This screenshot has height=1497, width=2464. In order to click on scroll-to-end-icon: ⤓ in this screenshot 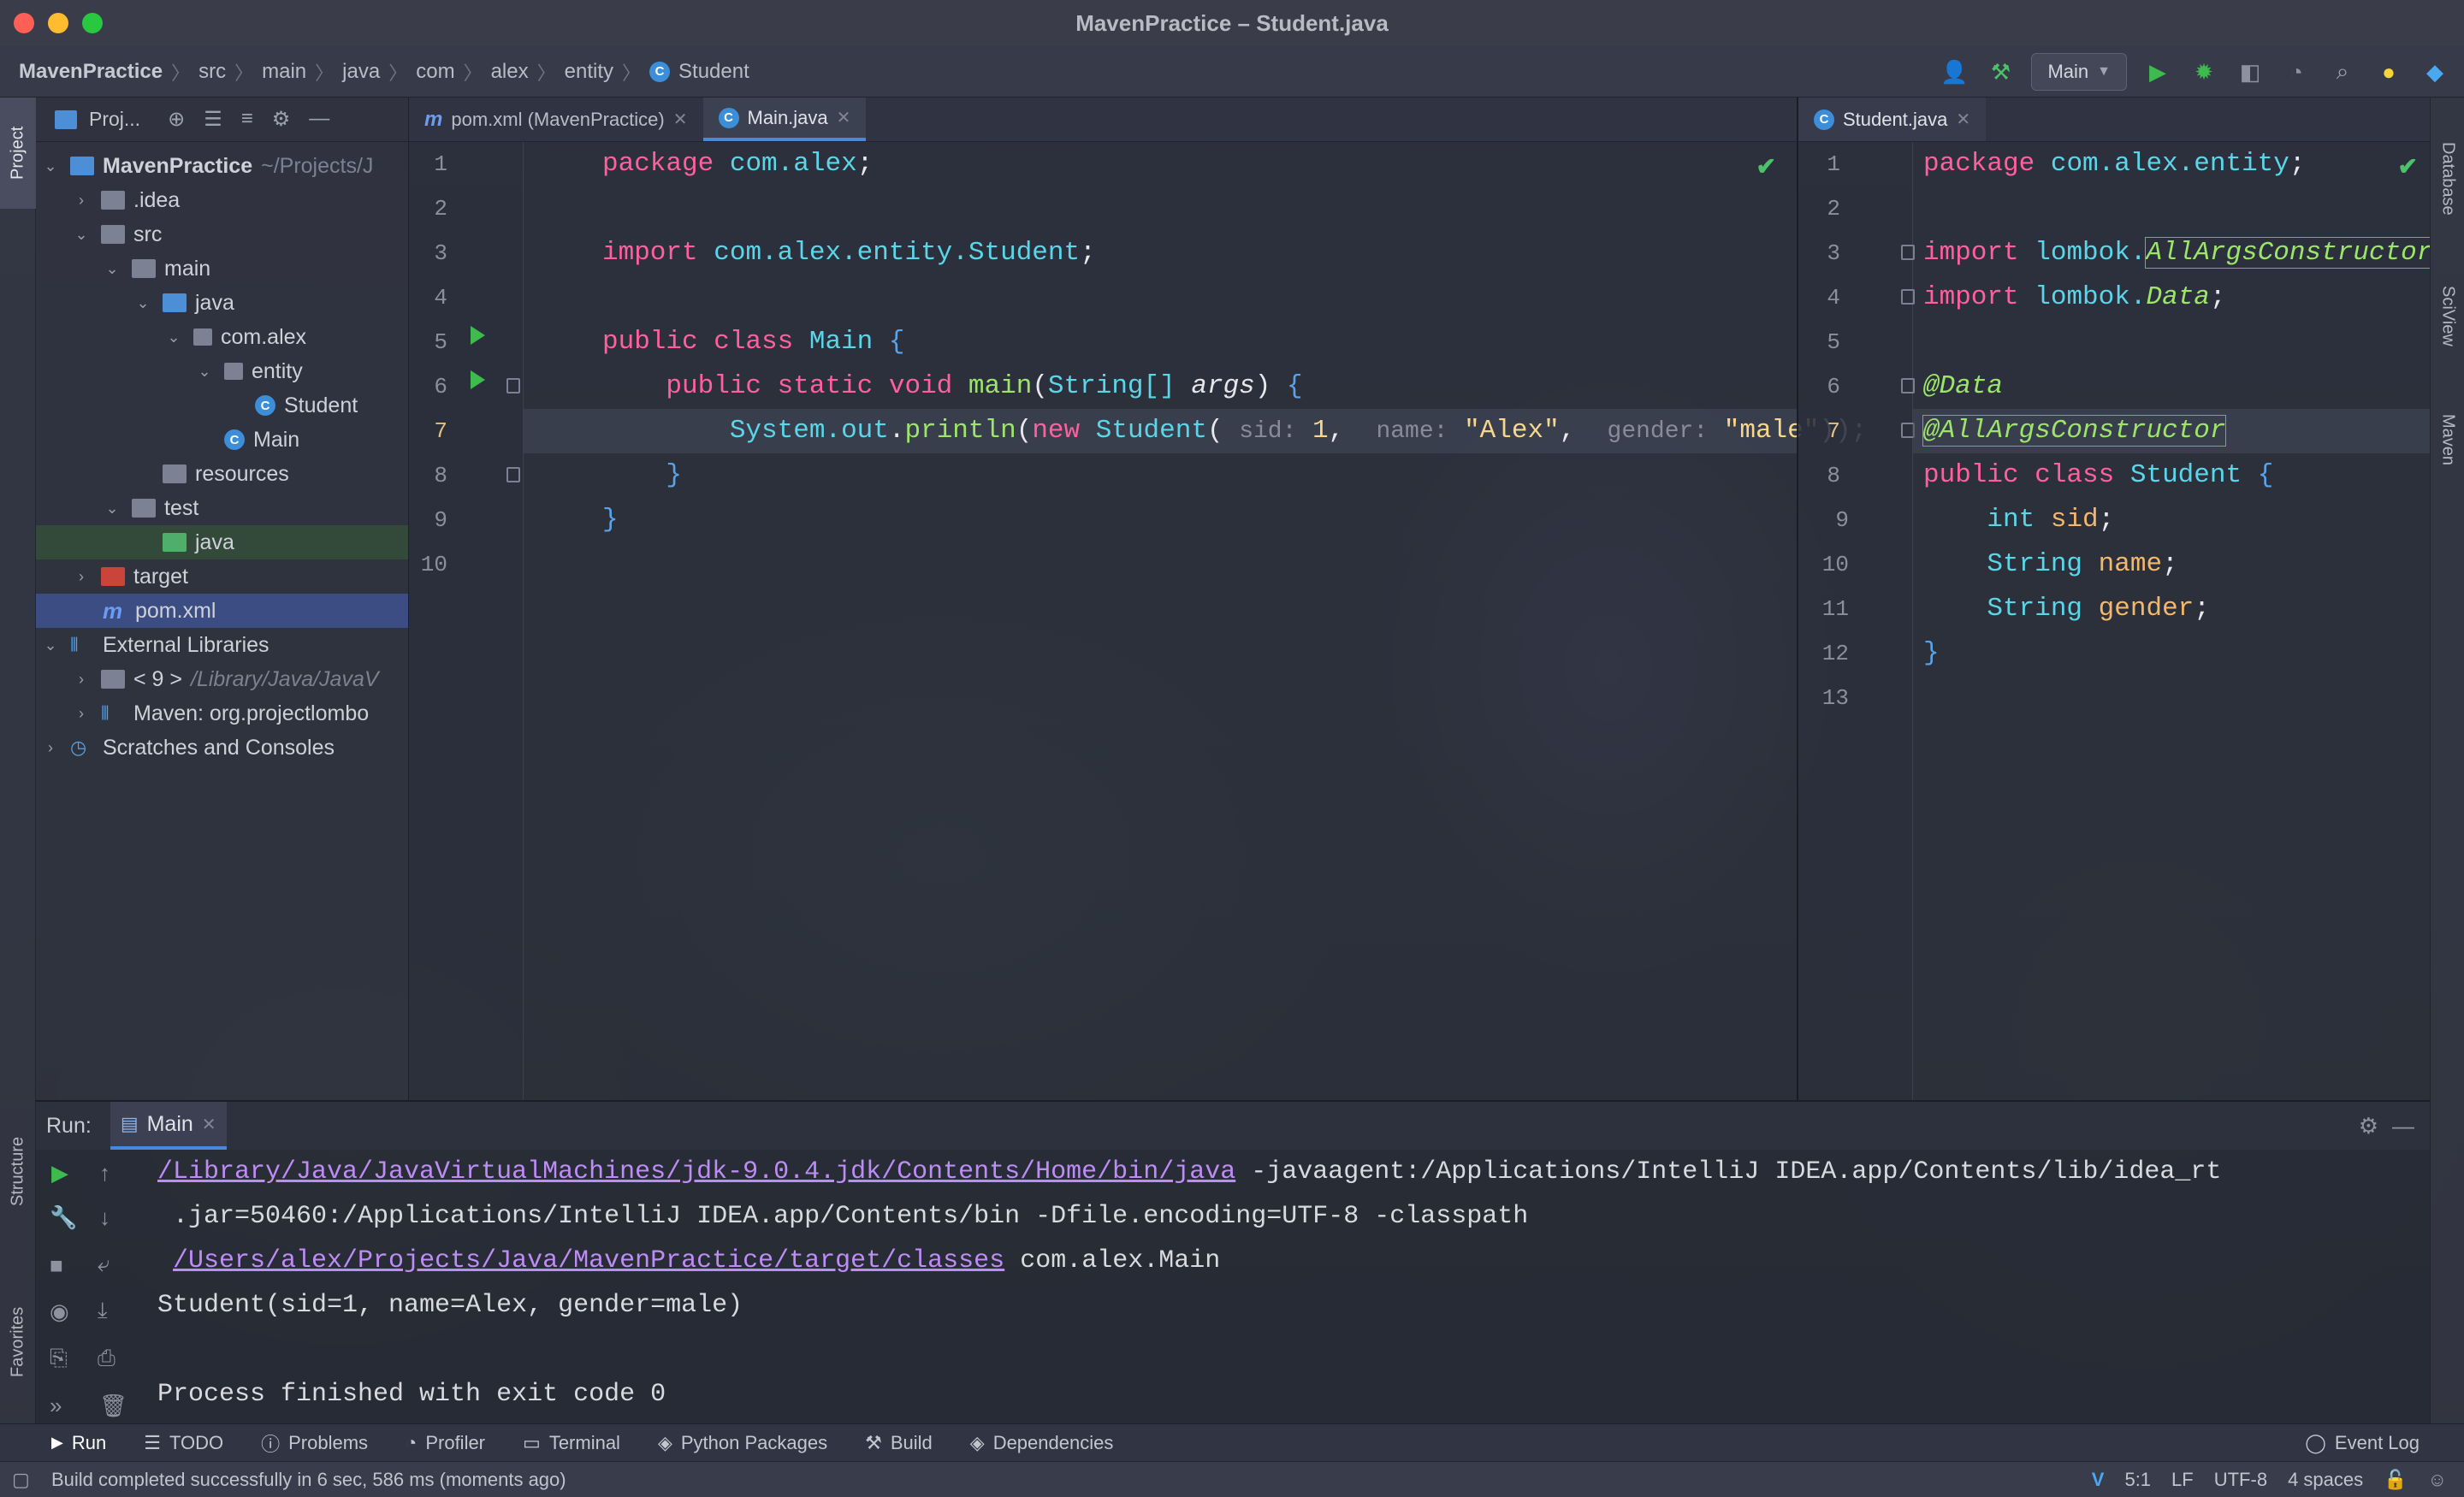, I will do `click(103, 1310)`.